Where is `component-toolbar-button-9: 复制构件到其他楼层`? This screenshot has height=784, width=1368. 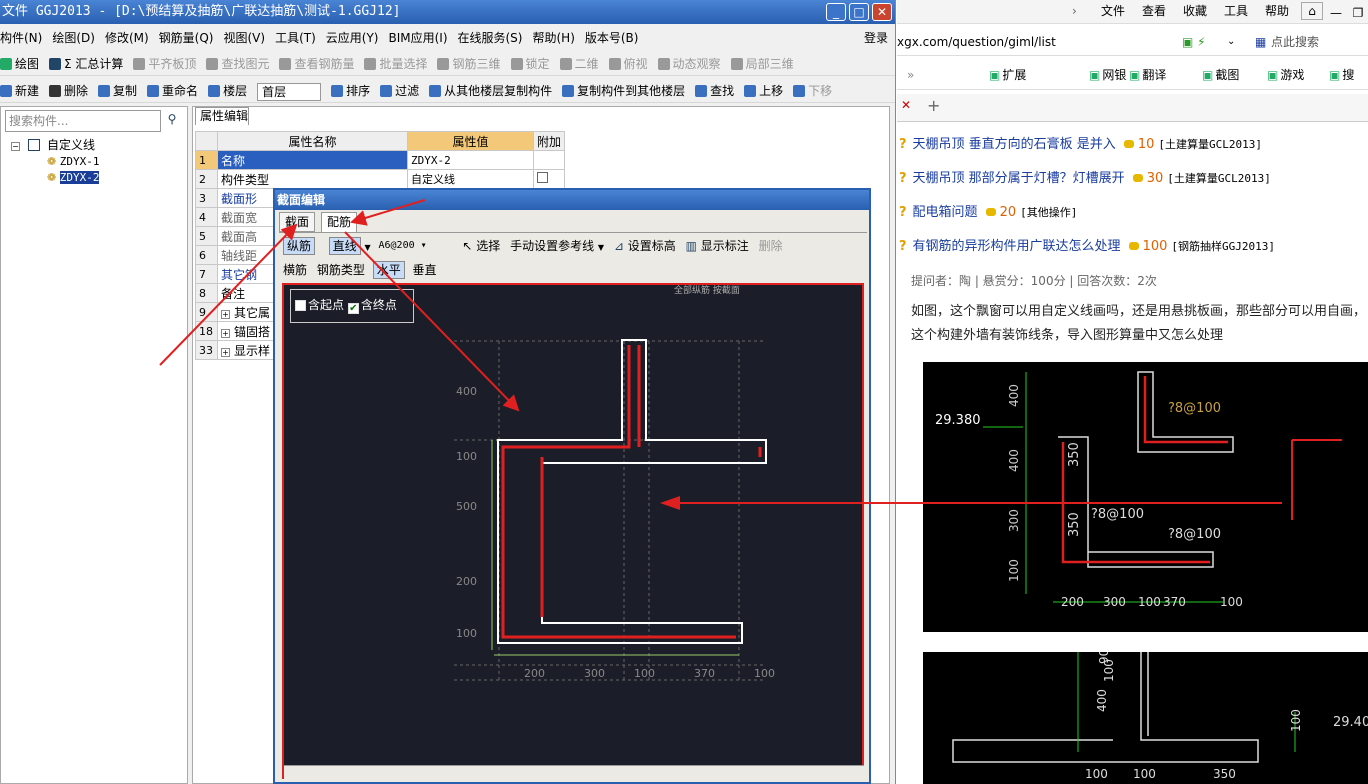
component-toolbar-button-9: 复制构件到其他楼层 is located at coordinates (623, 91).